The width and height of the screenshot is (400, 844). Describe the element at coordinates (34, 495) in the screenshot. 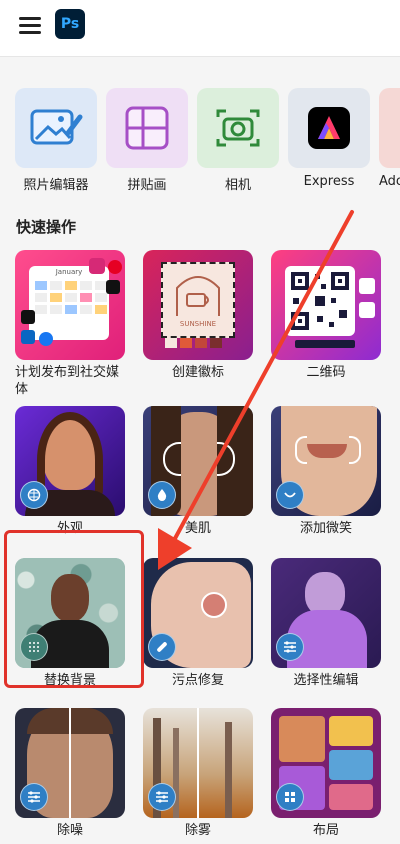

I see `appearance-badge-icon` at that location.